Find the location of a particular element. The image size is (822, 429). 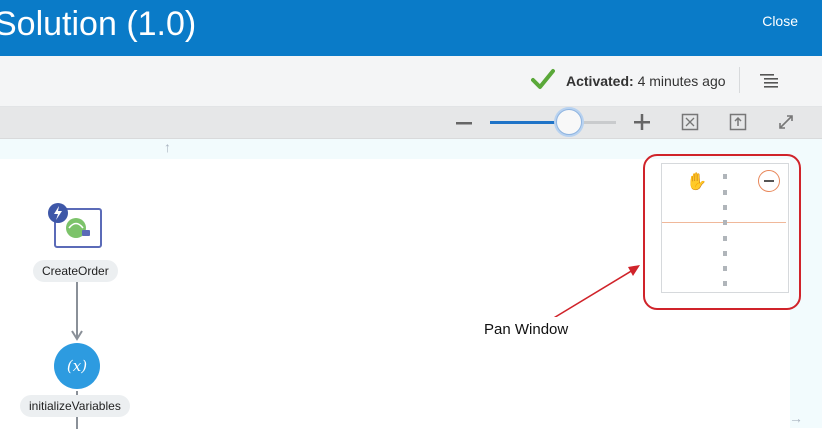

zoom-slider-handle is located at coordinates (569, 122).